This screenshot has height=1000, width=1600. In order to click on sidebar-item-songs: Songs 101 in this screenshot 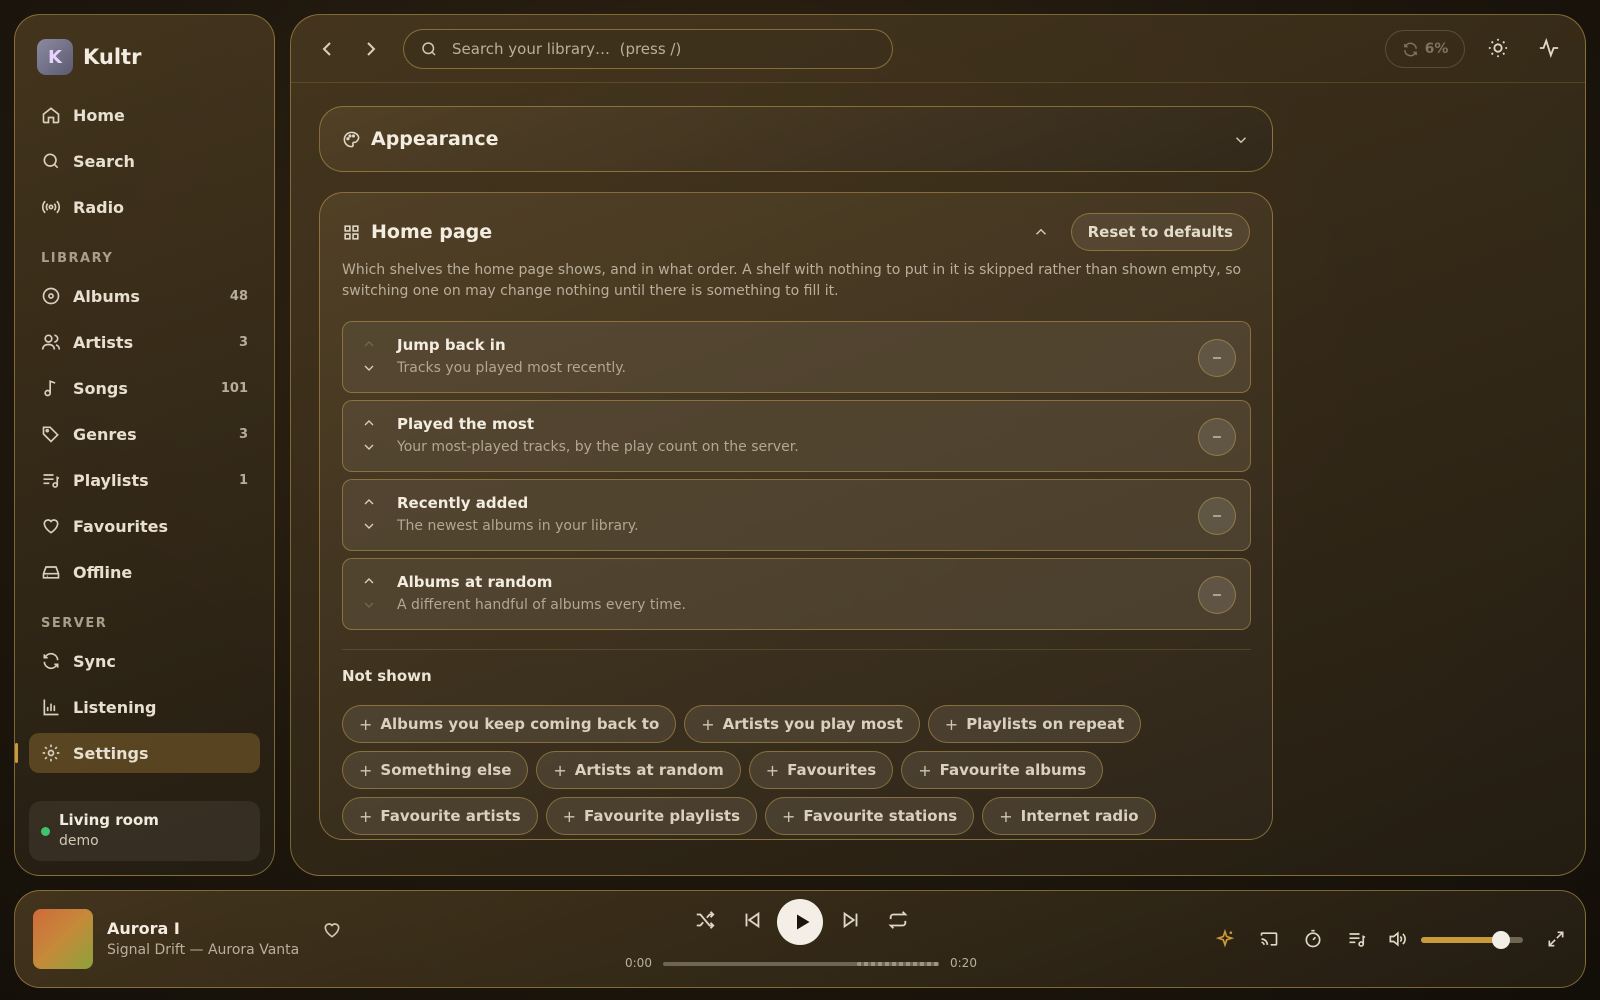, I will do `click(144, 388)`.